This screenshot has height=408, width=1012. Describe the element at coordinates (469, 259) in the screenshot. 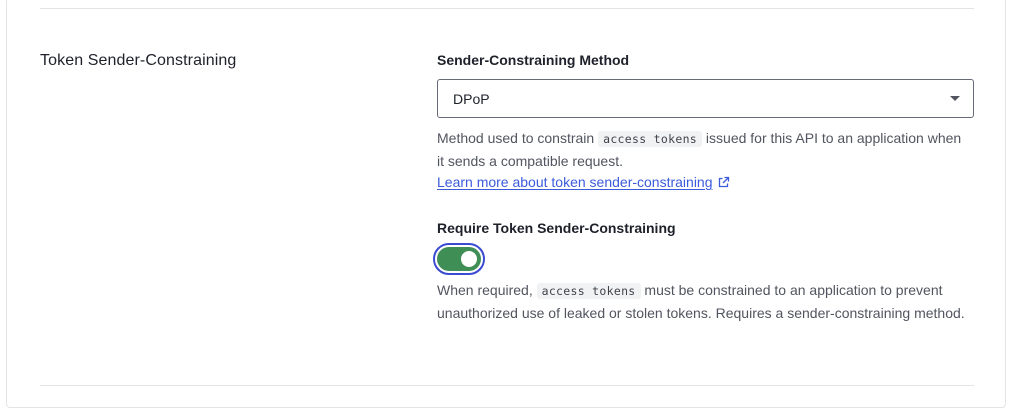

I see `toggle-knob` at that location.